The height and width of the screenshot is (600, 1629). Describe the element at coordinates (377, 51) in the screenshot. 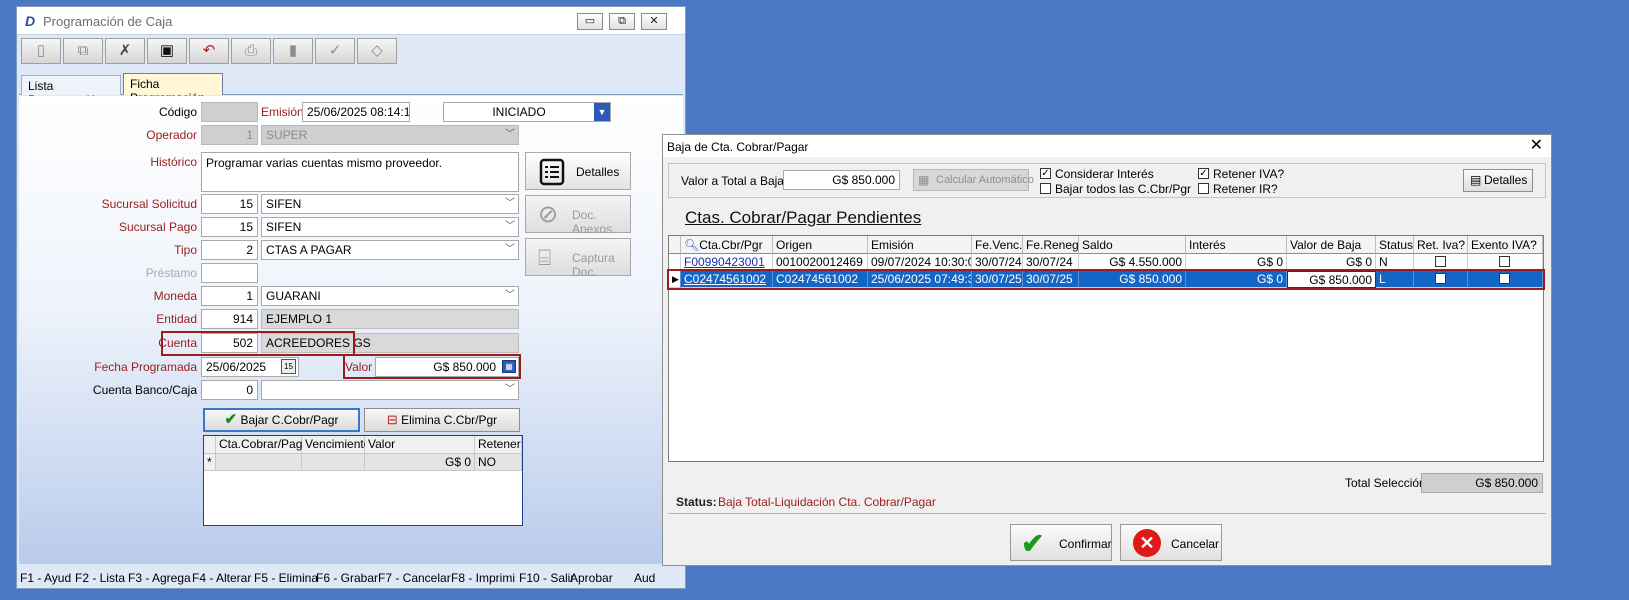

I see `clear-icon: ◇` at that location.